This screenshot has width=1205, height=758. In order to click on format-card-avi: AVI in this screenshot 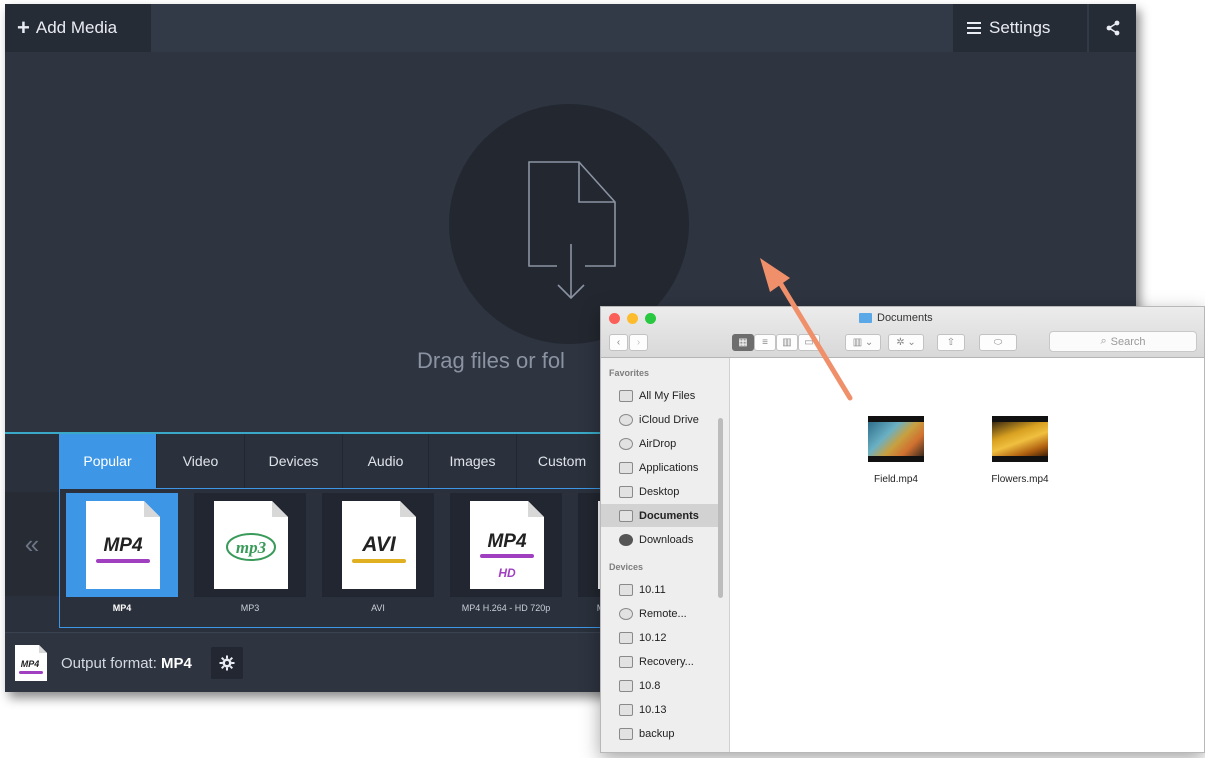, I will do `click(378, 545)`.